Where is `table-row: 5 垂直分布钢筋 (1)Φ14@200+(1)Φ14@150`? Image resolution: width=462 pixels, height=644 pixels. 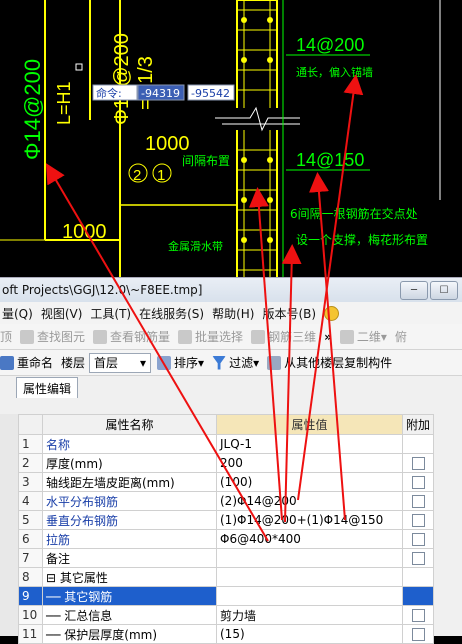
table-row: 5 垂直分布钢筋 (1)Φ14@200+(1)Φ14@150 is located at coordinates (226, 520).